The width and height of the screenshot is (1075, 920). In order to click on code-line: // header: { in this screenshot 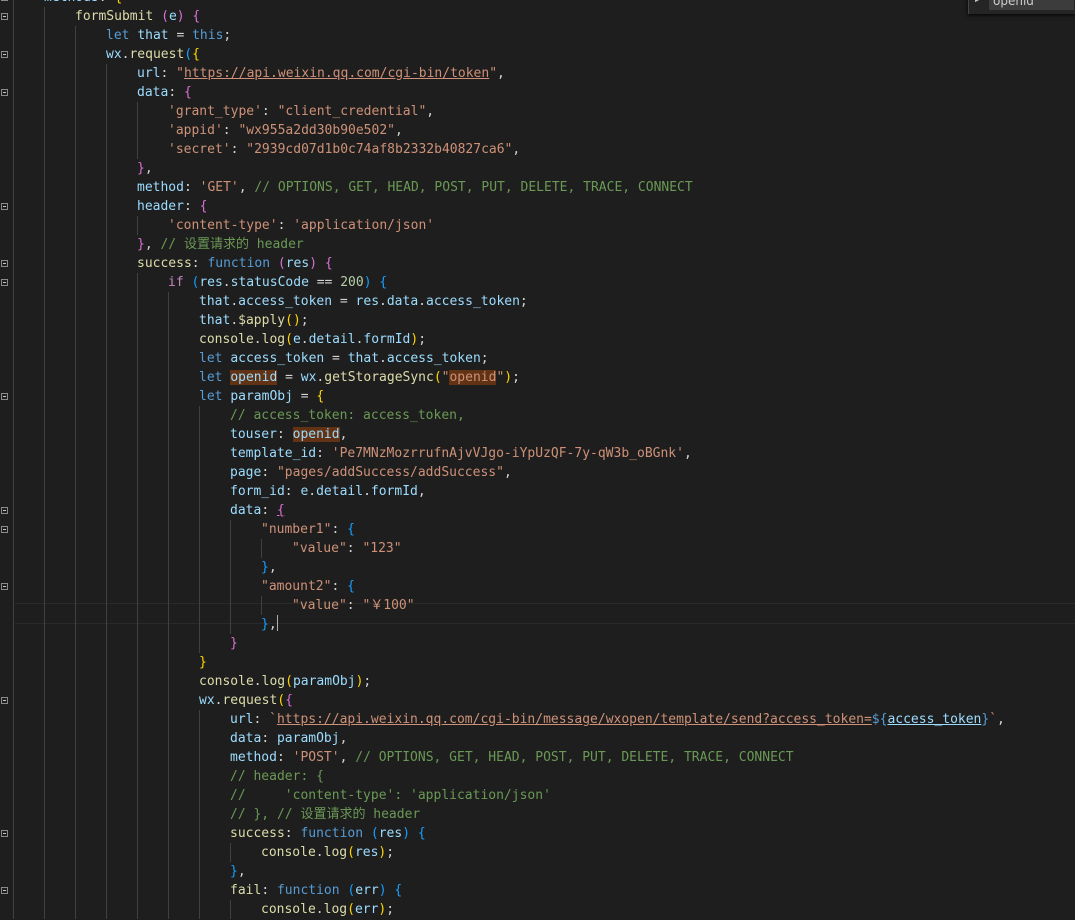, I will do `click(537, 776)`.